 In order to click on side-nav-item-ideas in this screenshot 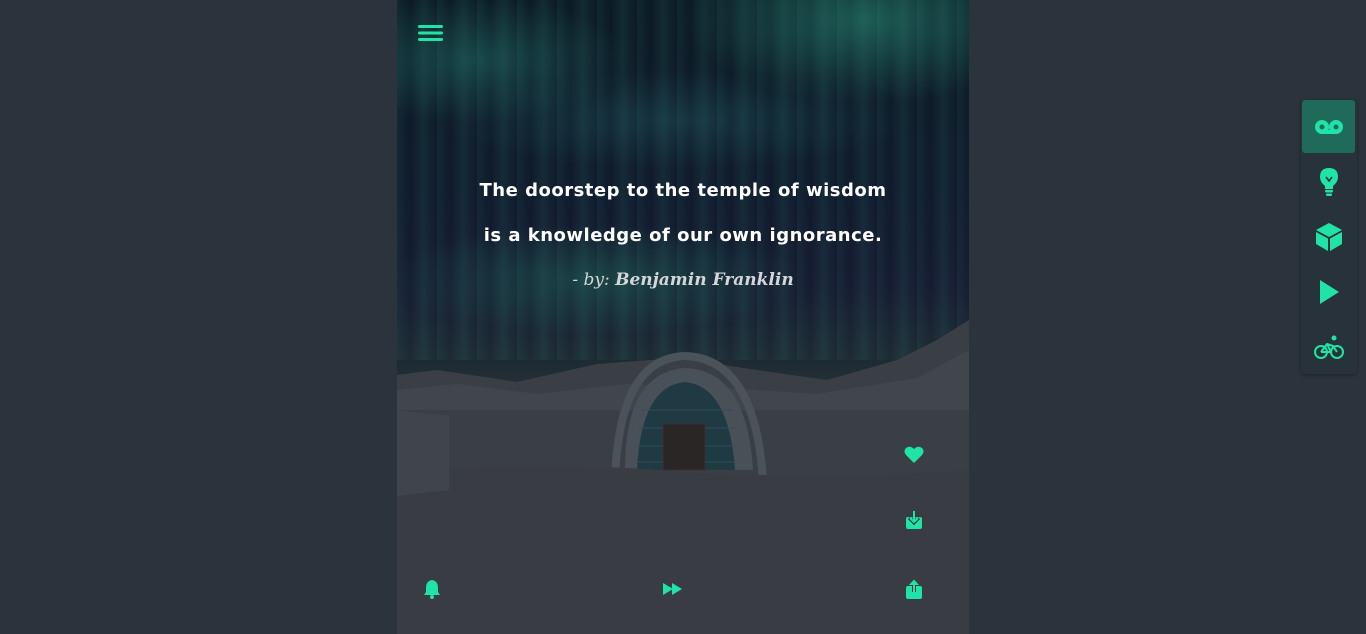, I will do `click(1328, 181)`.